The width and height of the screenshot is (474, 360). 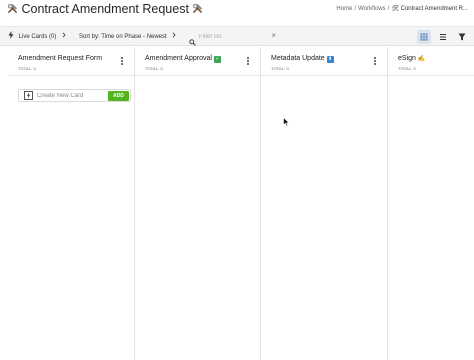 I want to click on grid-view-icon, so click(x=424, y=39).